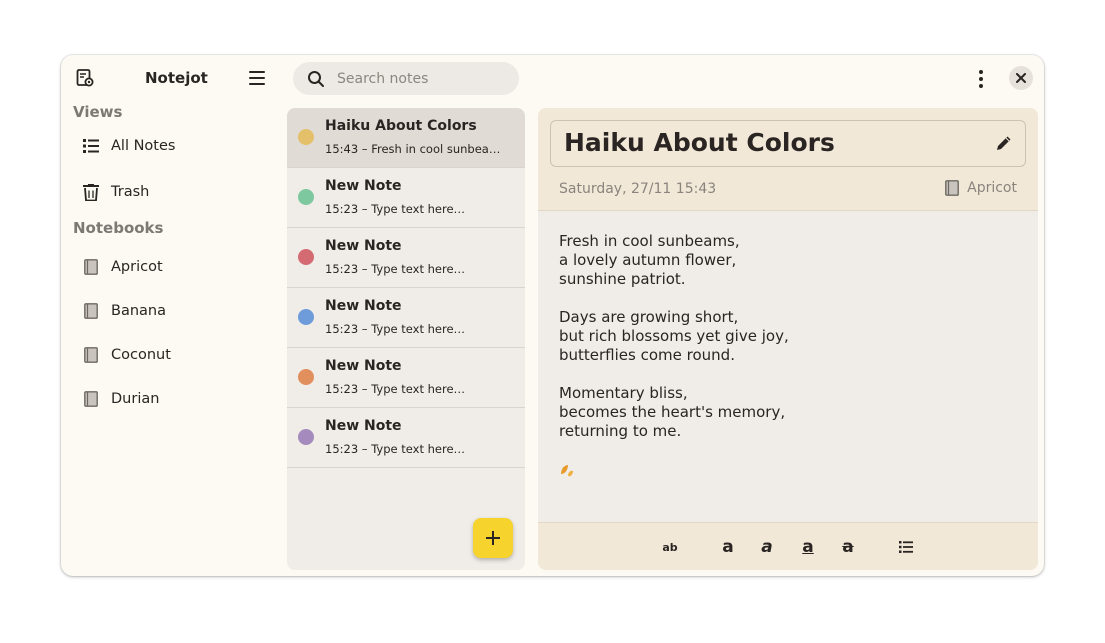 This screenshot has height=643, width=1105. I want to click on pencil-icon, so click(1004, 143).